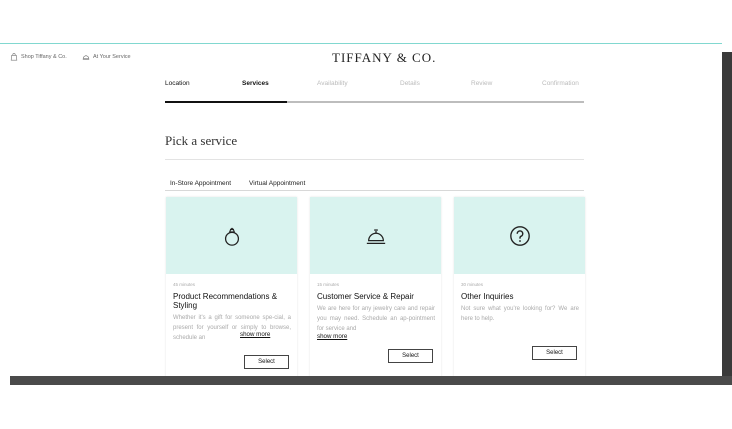  I want to click on tiffany-logo: TIFFANY & CO., so click(384, 58).